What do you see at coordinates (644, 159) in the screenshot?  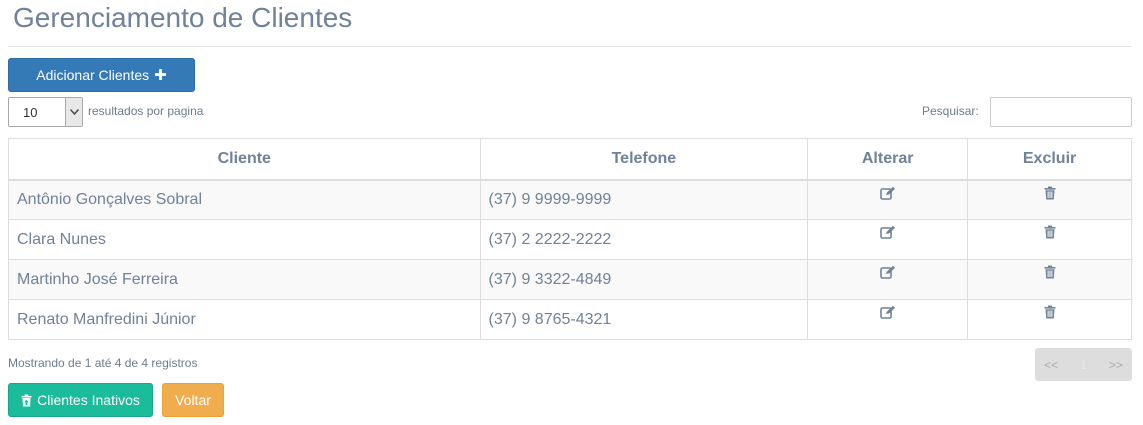 I see `header-telefone: Telefone` at bounding box center [644, 159].